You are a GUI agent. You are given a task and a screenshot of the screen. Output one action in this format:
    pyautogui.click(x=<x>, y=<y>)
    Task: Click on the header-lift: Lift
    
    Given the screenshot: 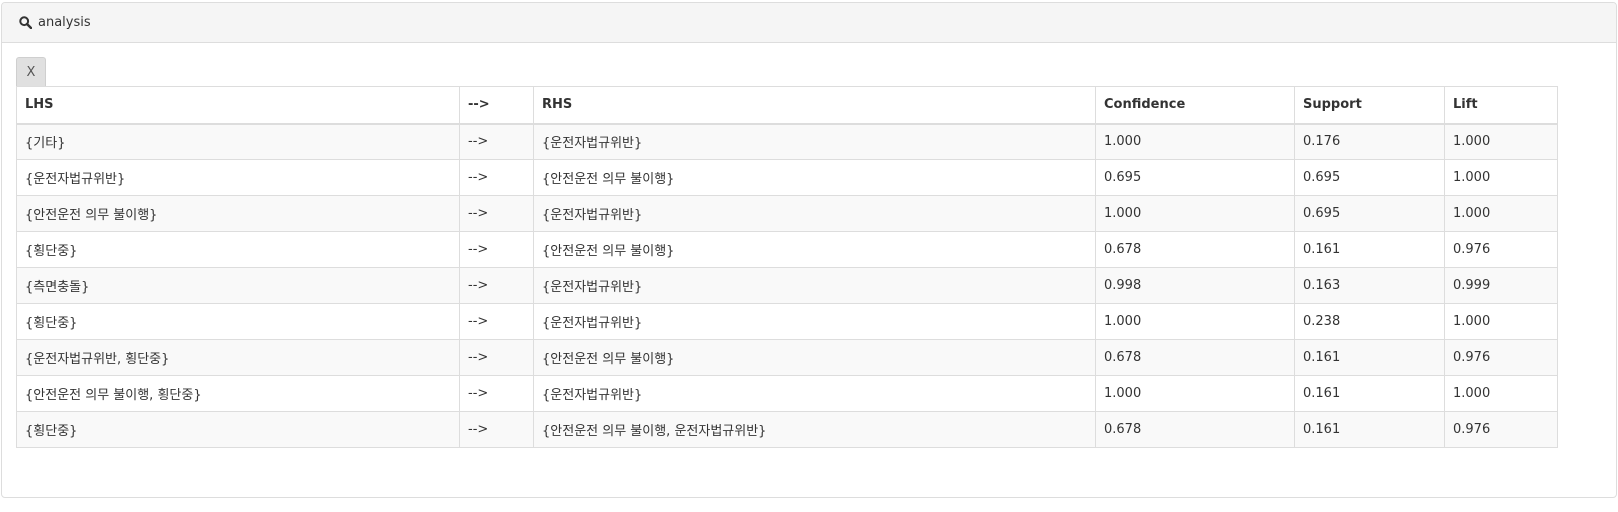 What is the action you would take?
    pyautogui.click(x=1501, y=105)
    